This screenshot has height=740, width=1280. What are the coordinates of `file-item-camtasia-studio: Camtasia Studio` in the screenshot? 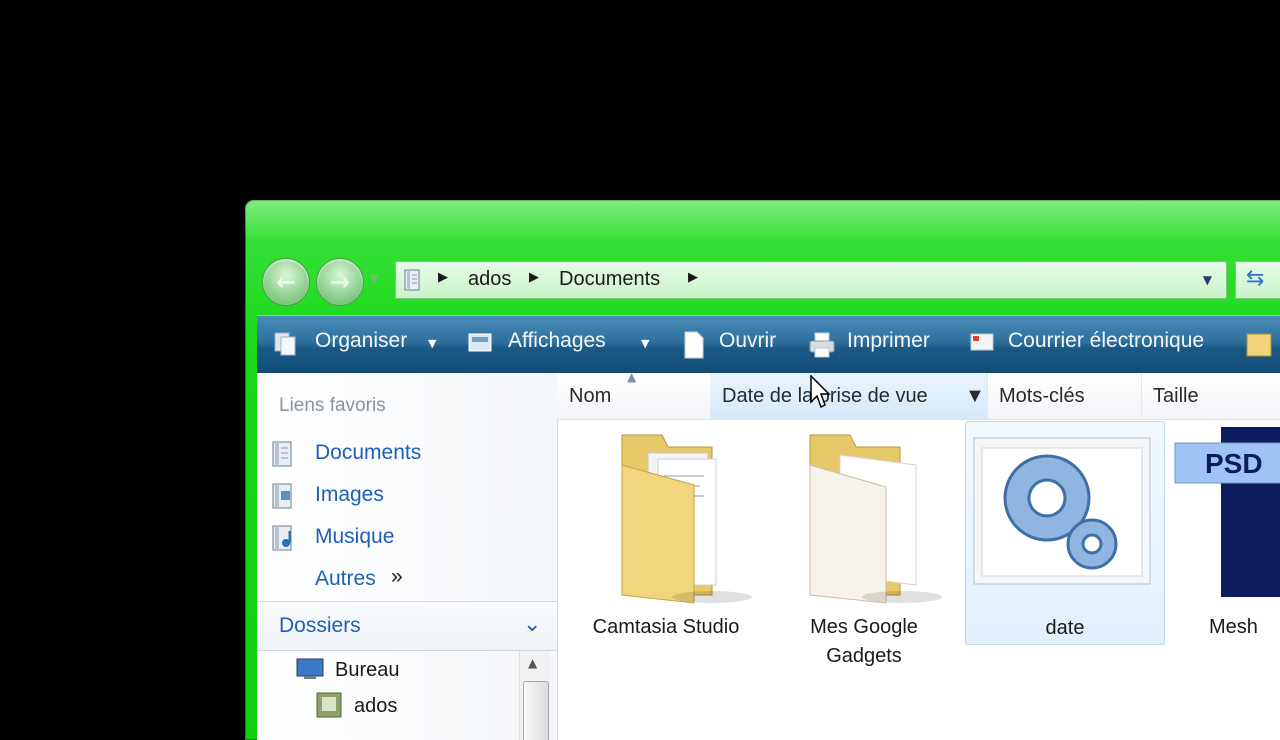 It's located at (666, 532).